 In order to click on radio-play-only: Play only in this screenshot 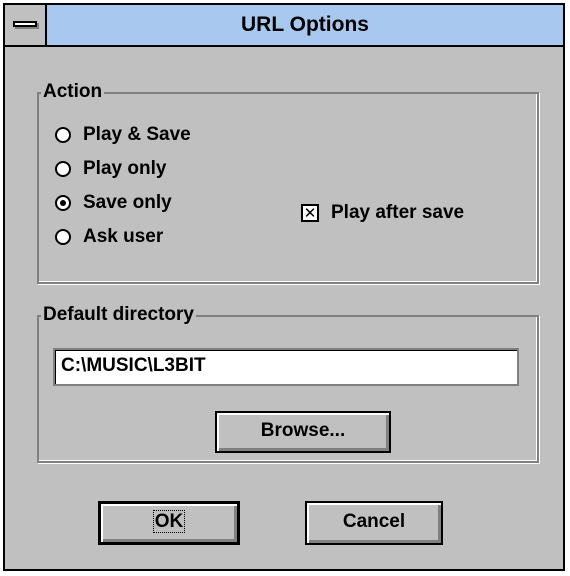, I will do `click(110, 169)`.